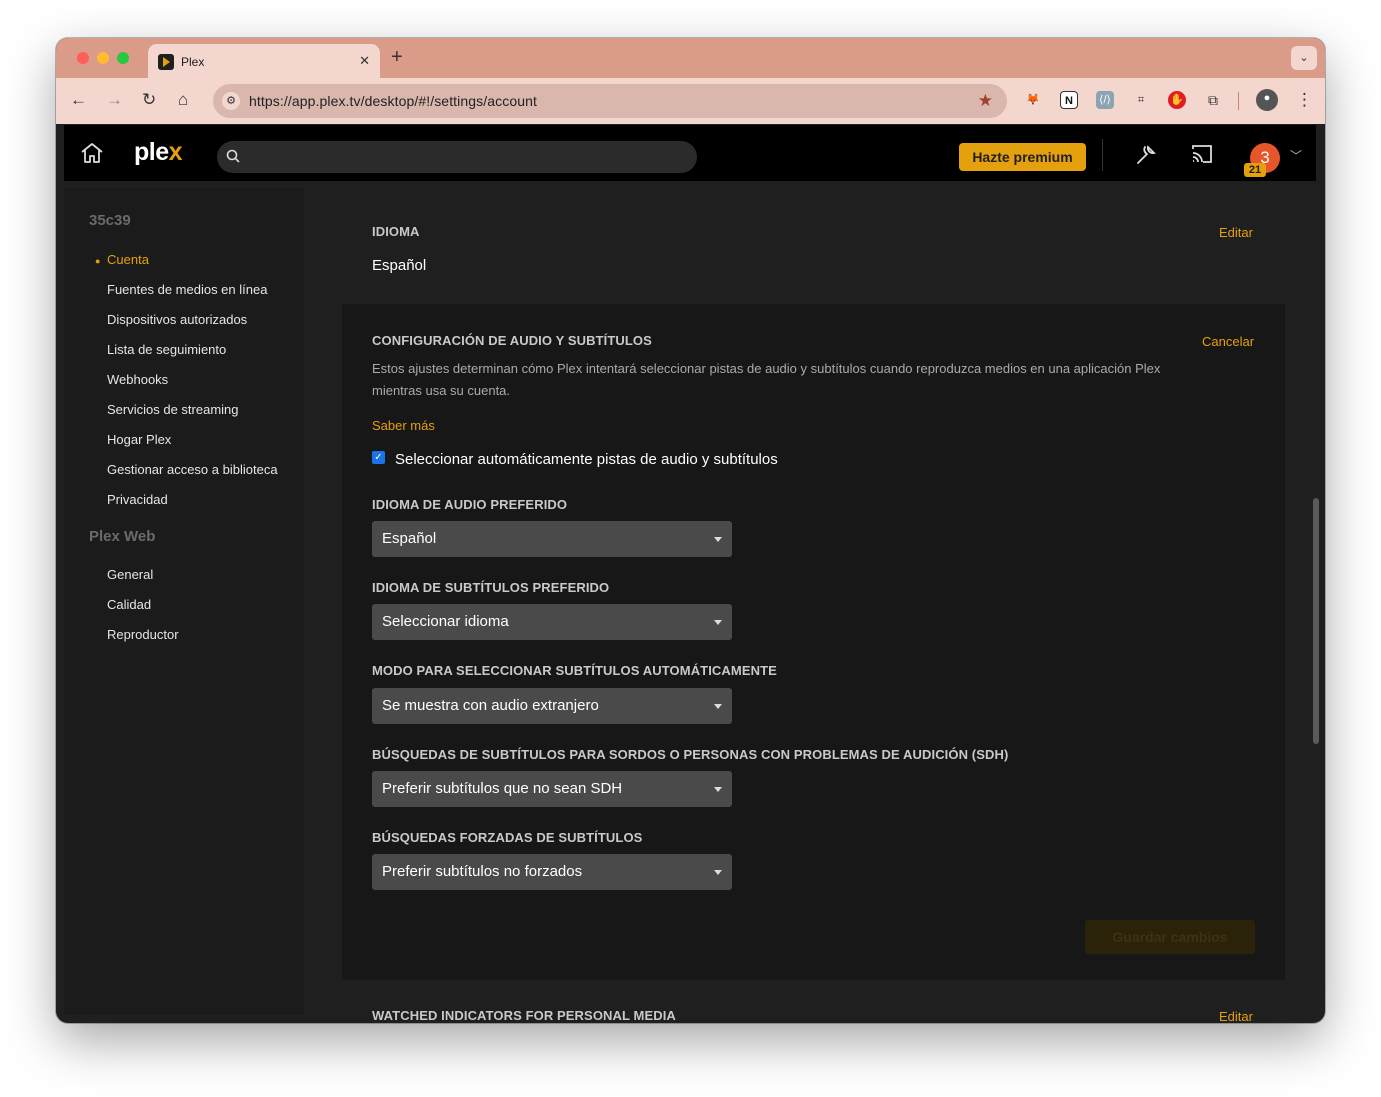 This screenshot has width=1381, height=1097. What do you see at coordinates (187, 289) in the screenshot?
I see `sidebar-item-fuentes: Fuentes de medios en línea` at bounding box center [187, 289].